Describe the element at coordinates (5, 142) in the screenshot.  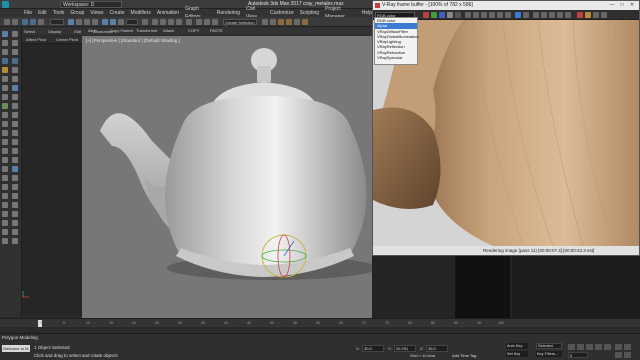
I see `teapot-icon` at that location.